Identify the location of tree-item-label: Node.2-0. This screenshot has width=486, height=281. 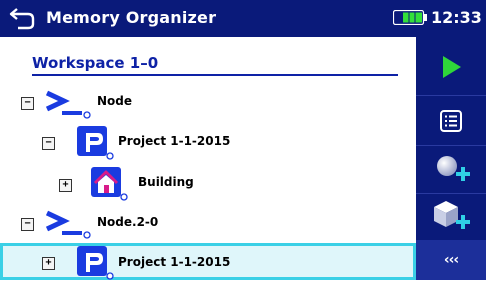
(128, 222).